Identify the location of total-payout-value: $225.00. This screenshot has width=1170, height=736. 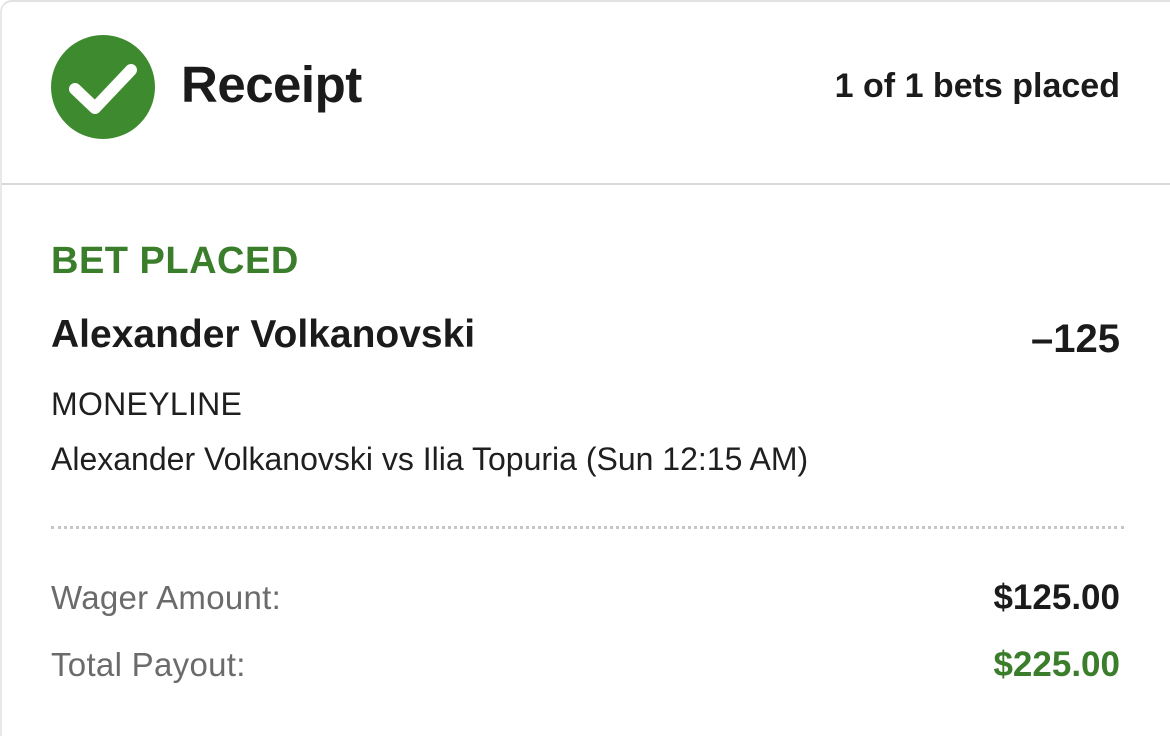
(1056, 664).